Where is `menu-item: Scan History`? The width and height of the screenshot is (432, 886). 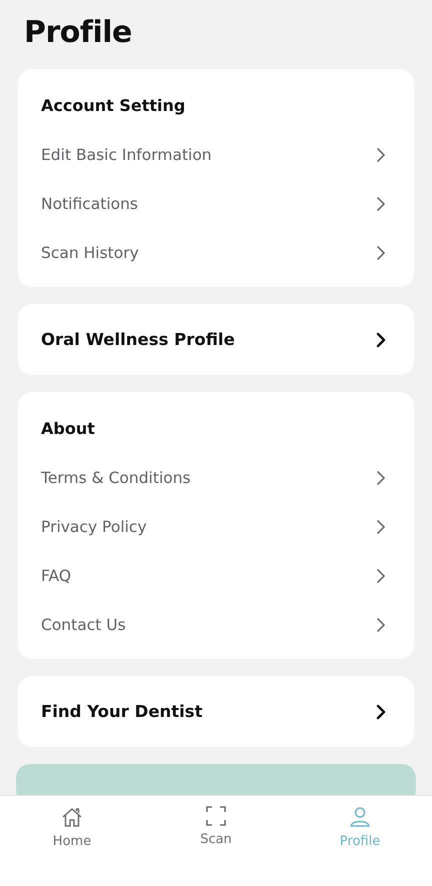
menu-item: Scan History is located at coordinates (216, 252).